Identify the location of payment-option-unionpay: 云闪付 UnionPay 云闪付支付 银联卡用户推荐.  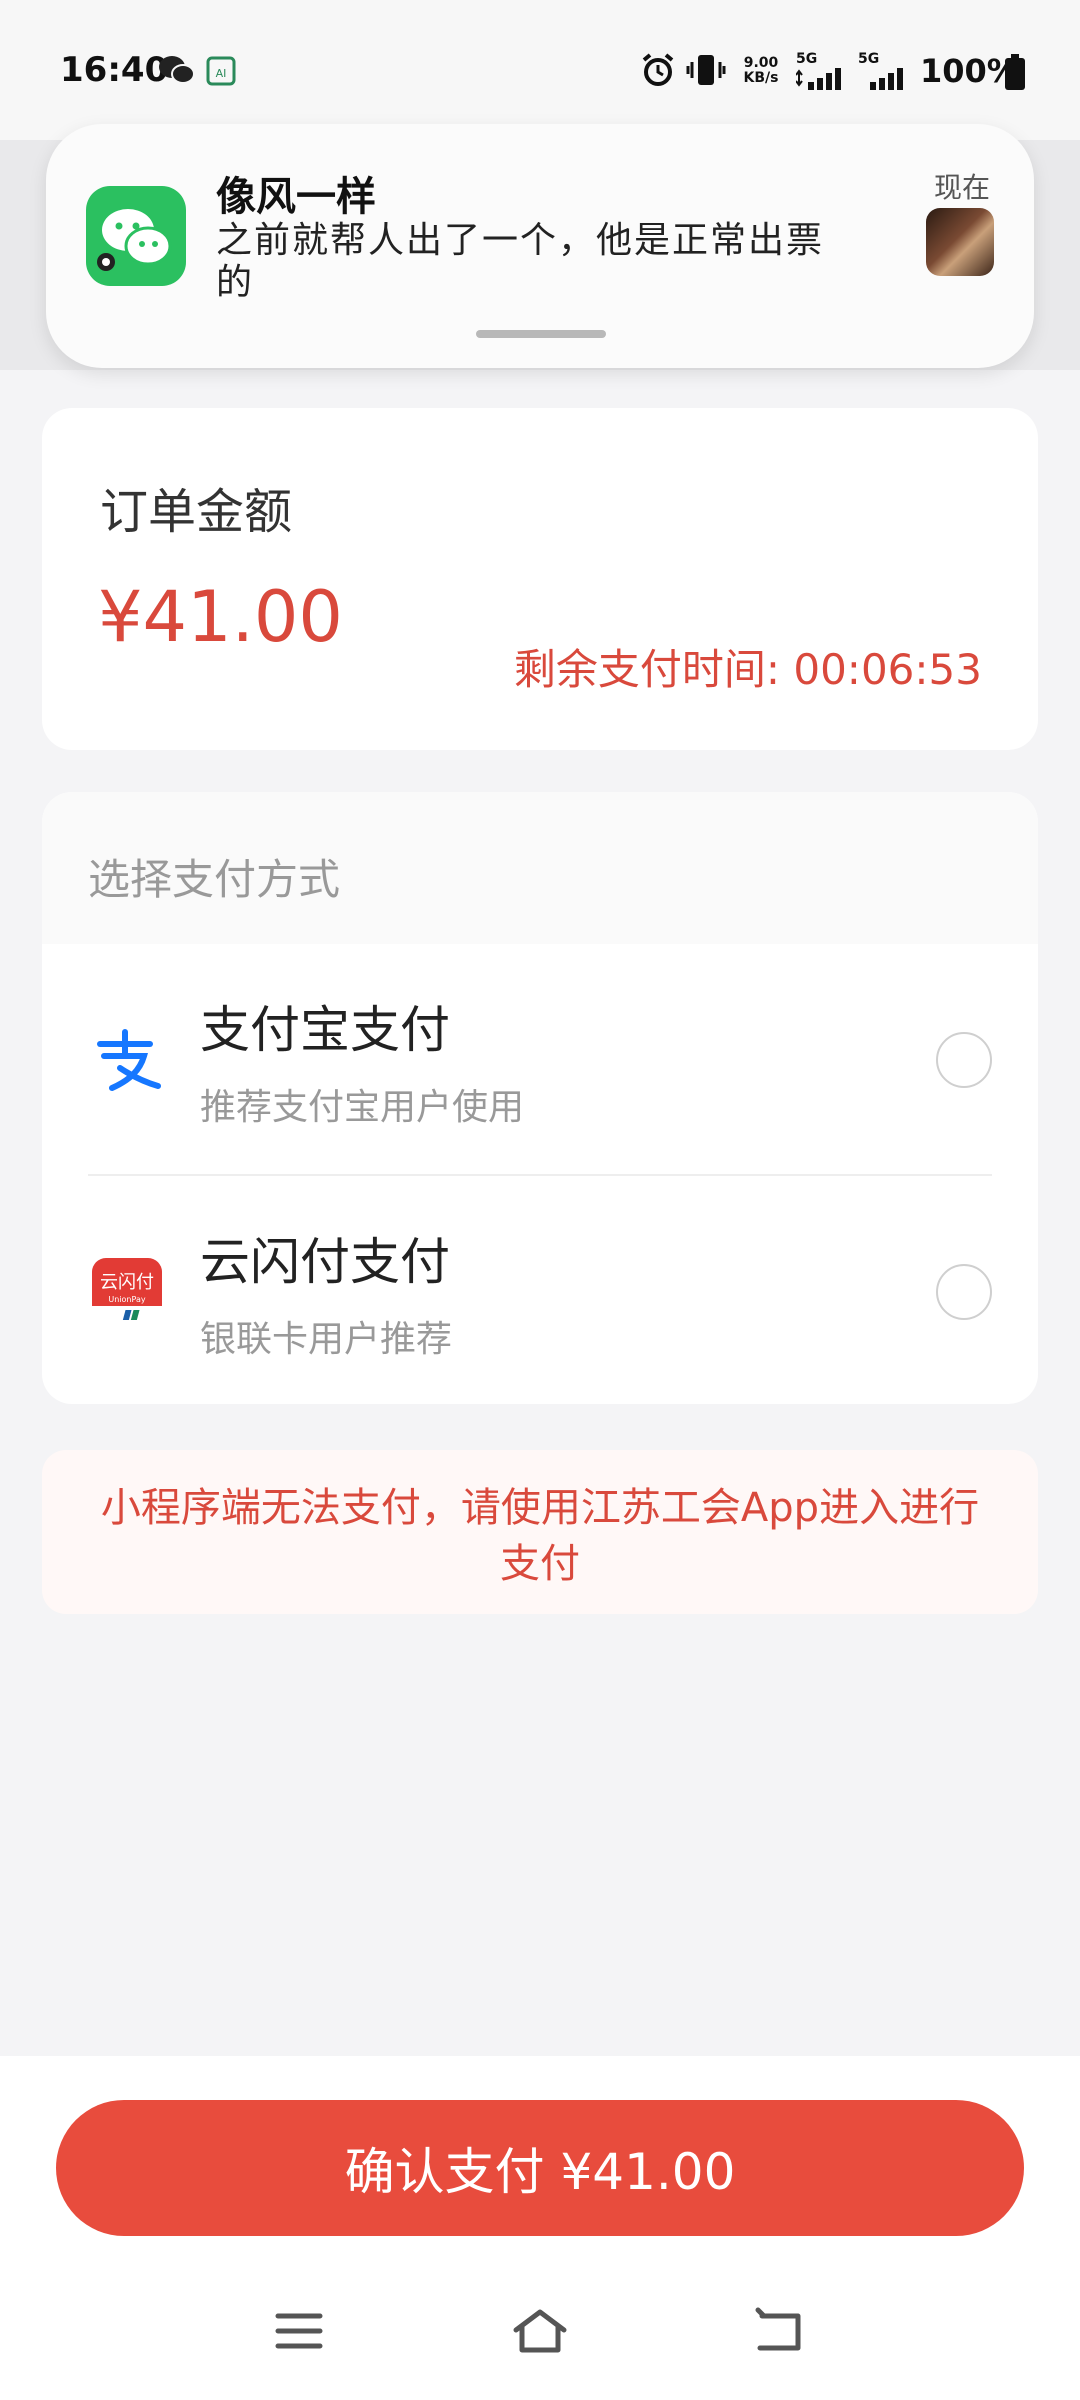
(540, 1290).